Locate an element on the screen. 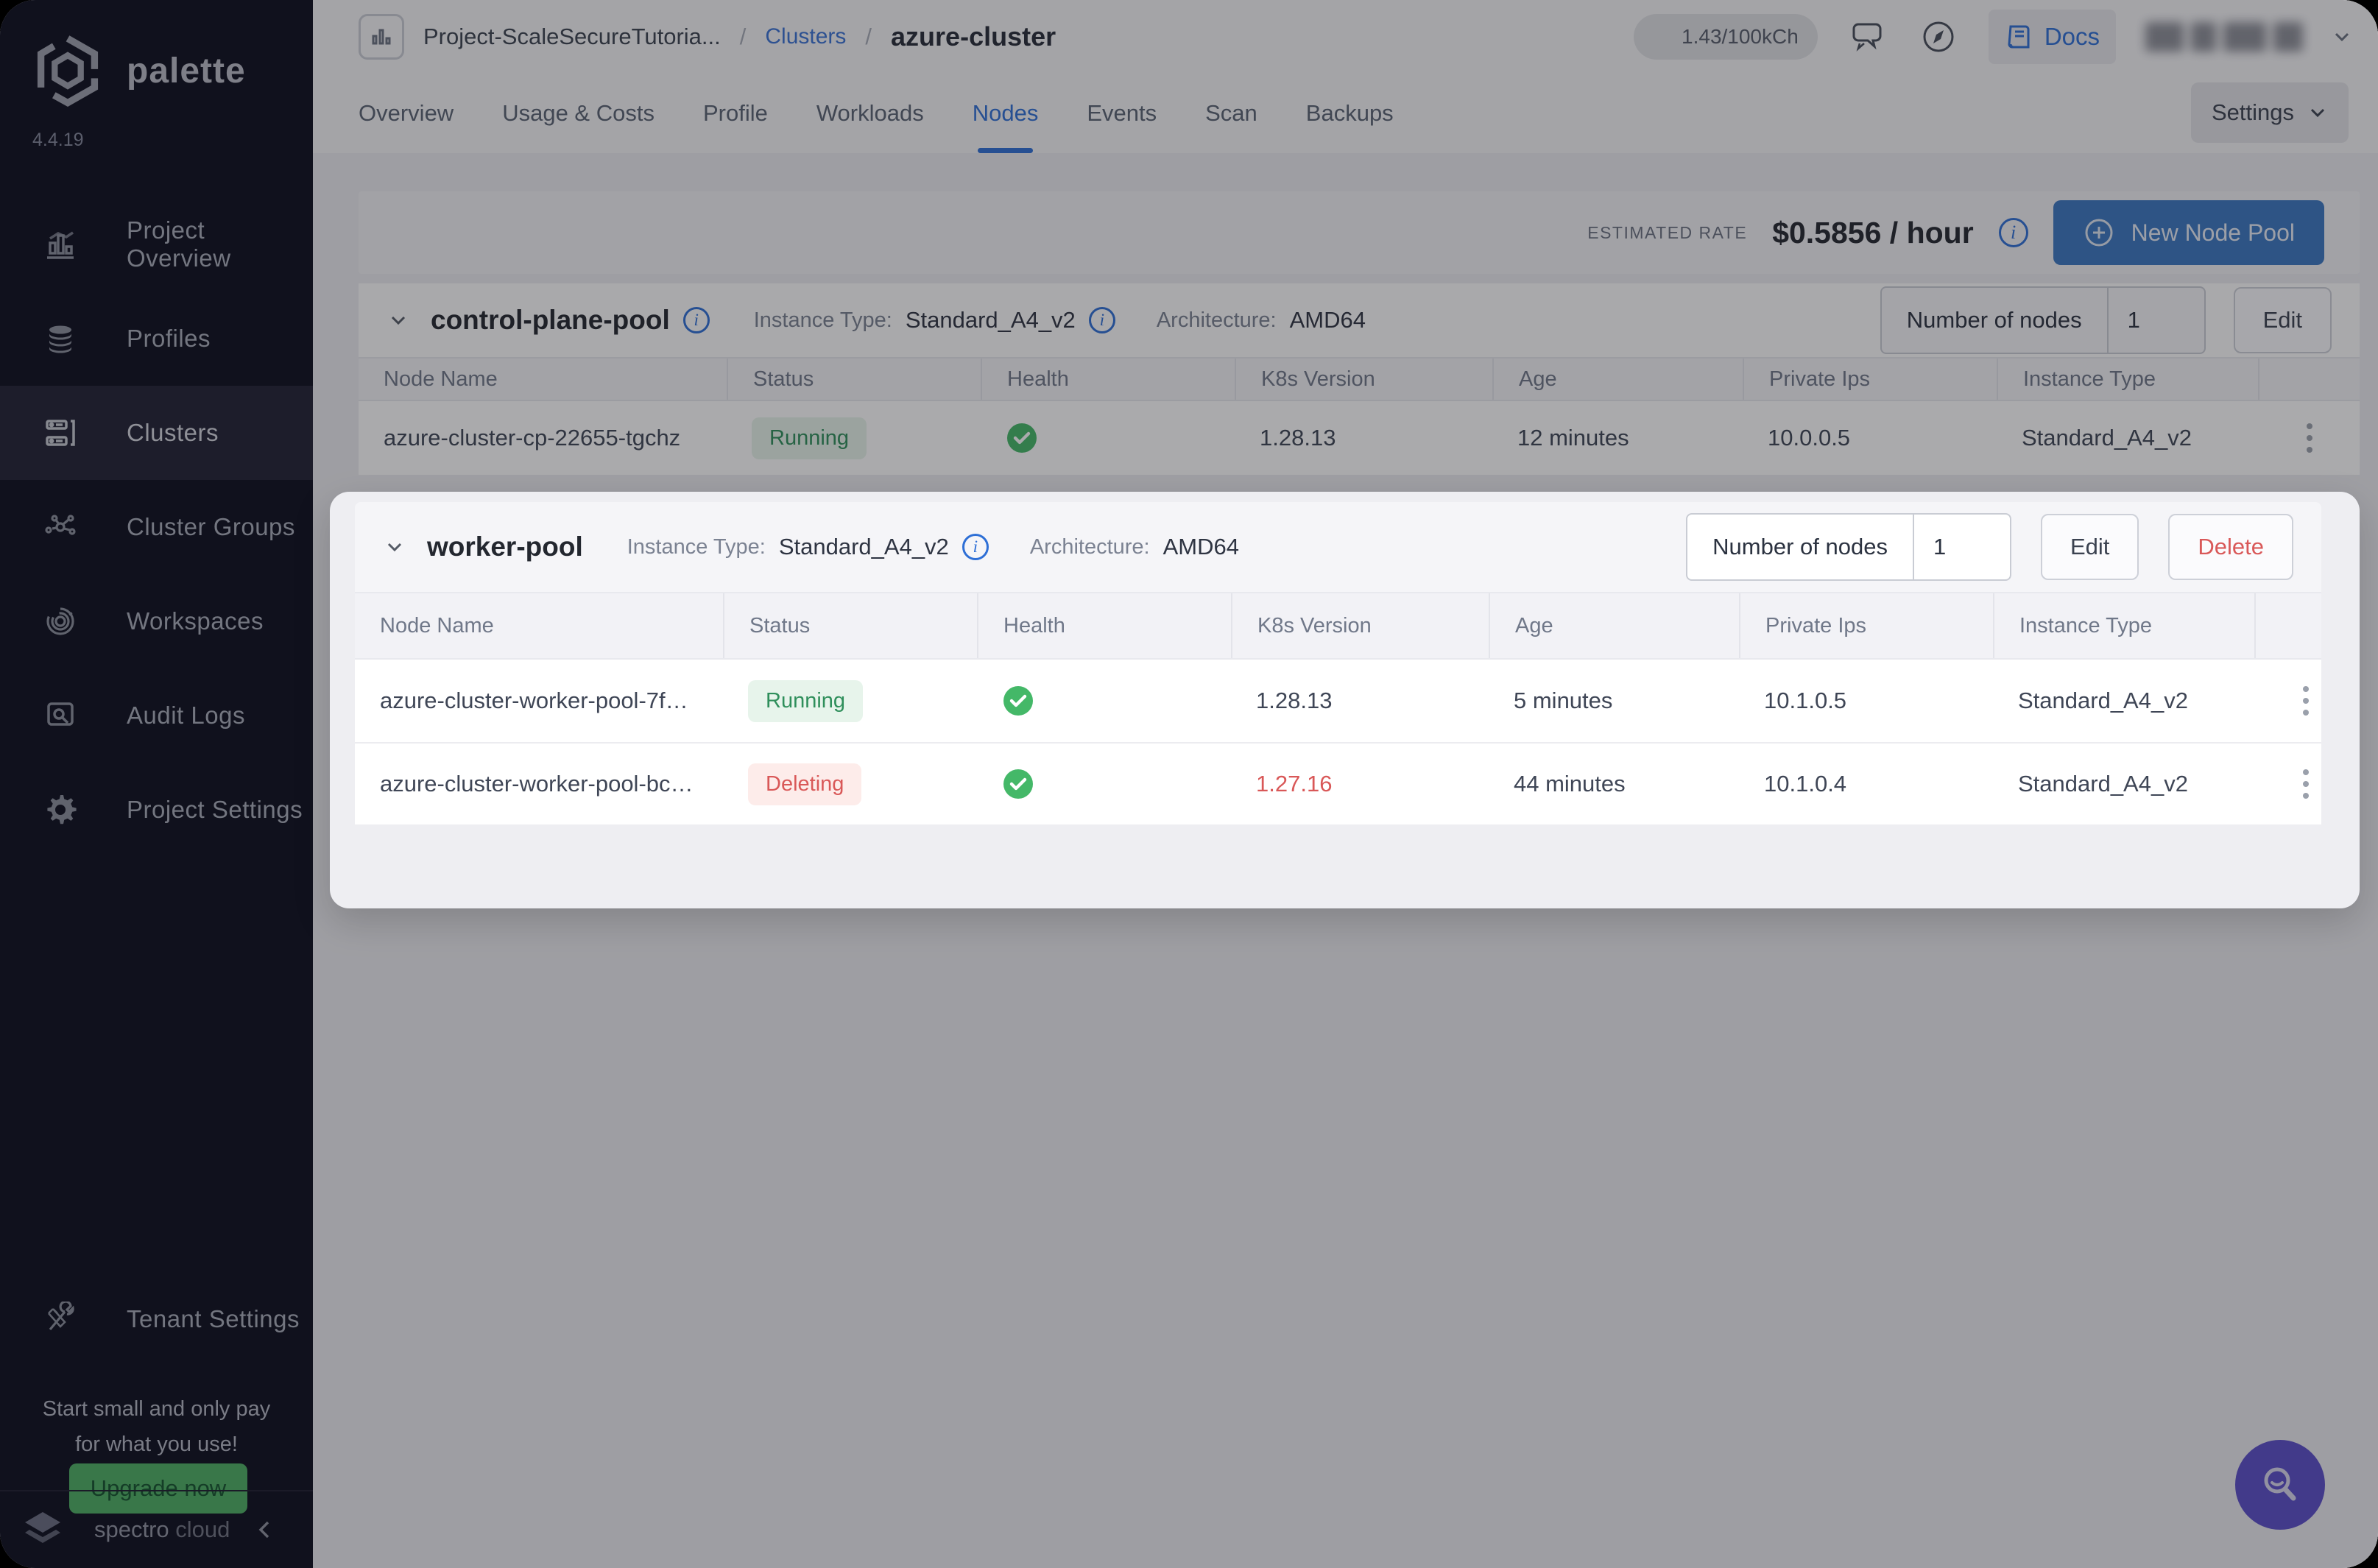 The height and width of the screenshot is (1568, 2378). sidebar-item-profiles: Profiles is located at coordinates (156, 339).